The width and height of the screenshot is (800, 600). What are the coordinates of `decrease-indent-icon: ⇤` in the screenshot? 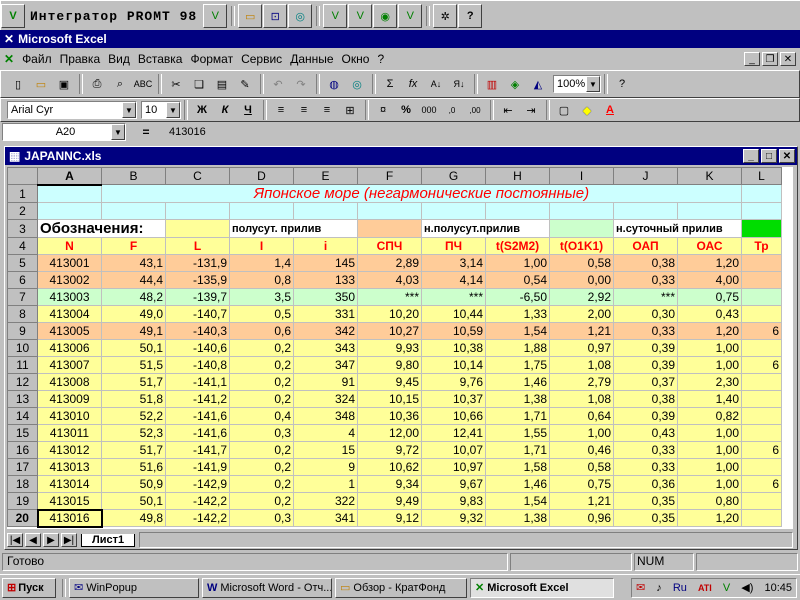 It's located at (508, 110).